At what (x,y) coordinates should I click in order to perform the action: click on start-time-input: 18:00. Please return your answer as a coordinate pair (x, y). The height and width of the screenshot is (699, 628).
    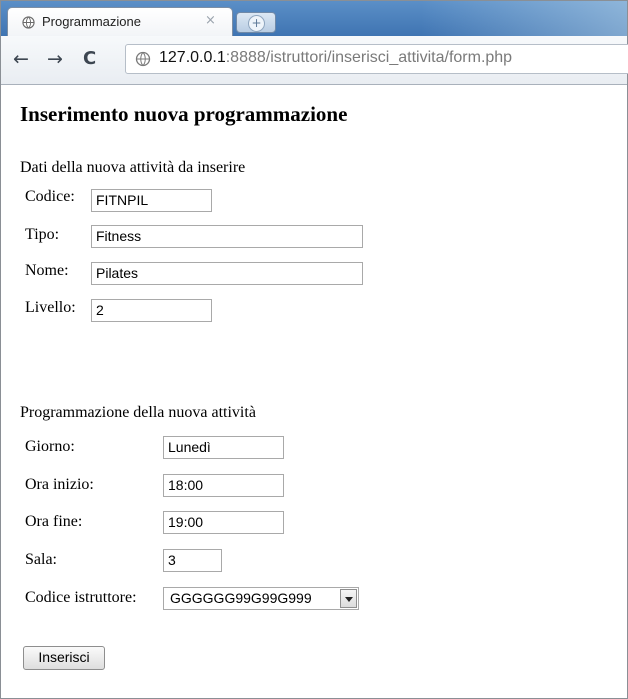
    Looking at the image, I should click on (223, 485).